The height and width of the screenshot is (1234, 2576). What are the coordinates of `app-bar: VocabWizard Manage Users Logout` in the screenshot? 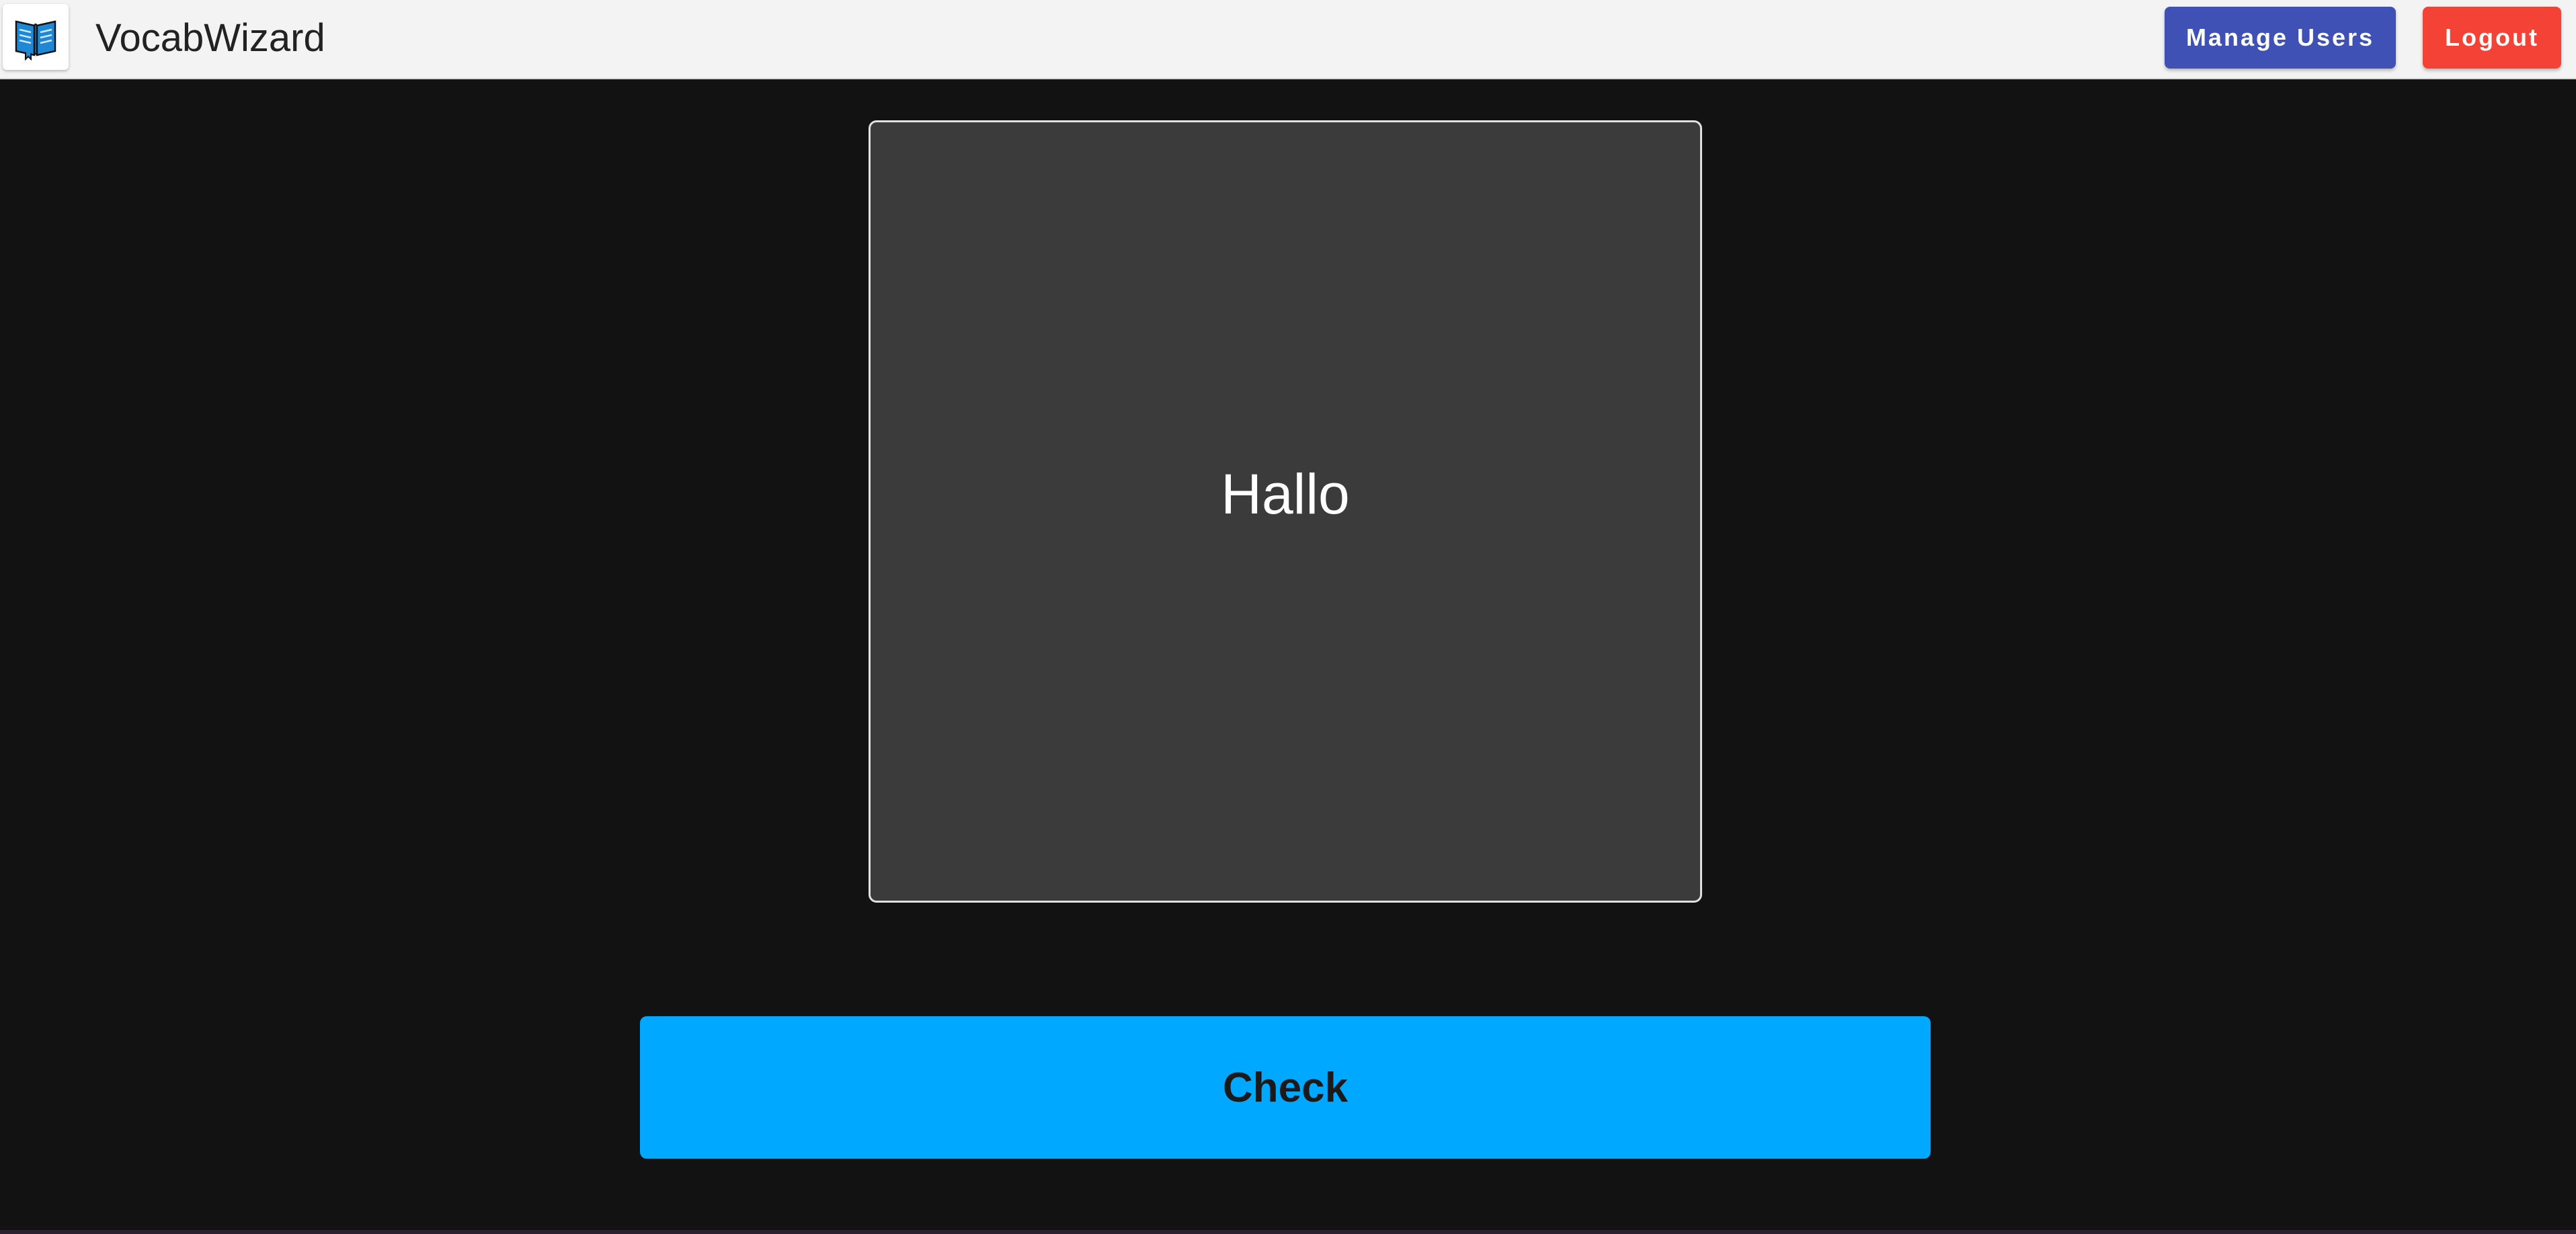 It's located at (1288, 39).